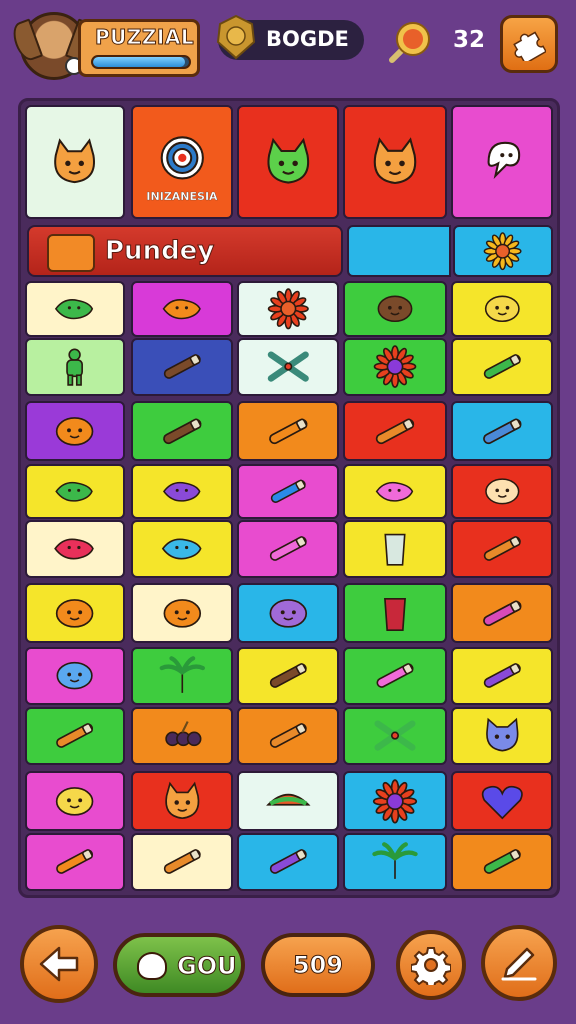  What do you see at coordinates (26, 41) in the screenshot?
I see `left-wing-icon` at bounding box center [26, 41].